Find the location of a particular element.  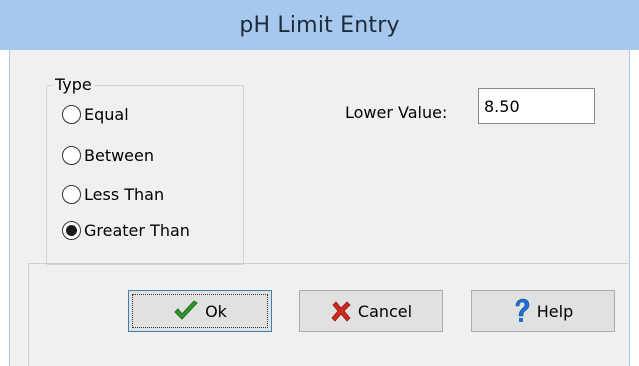

radio-equal: Equal is located at coordinates (95, 114).